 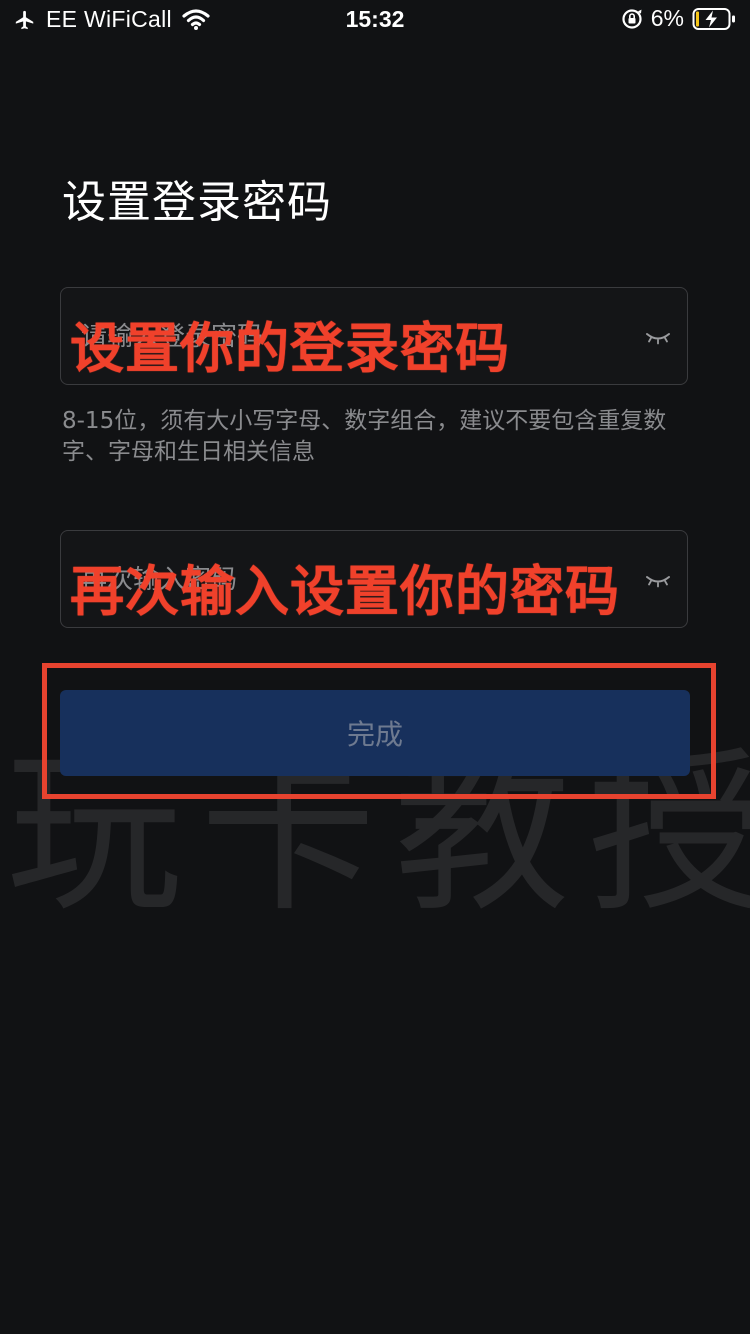 I want to click on toggle-confirm-visibility-button, so click(x=658, y=580).